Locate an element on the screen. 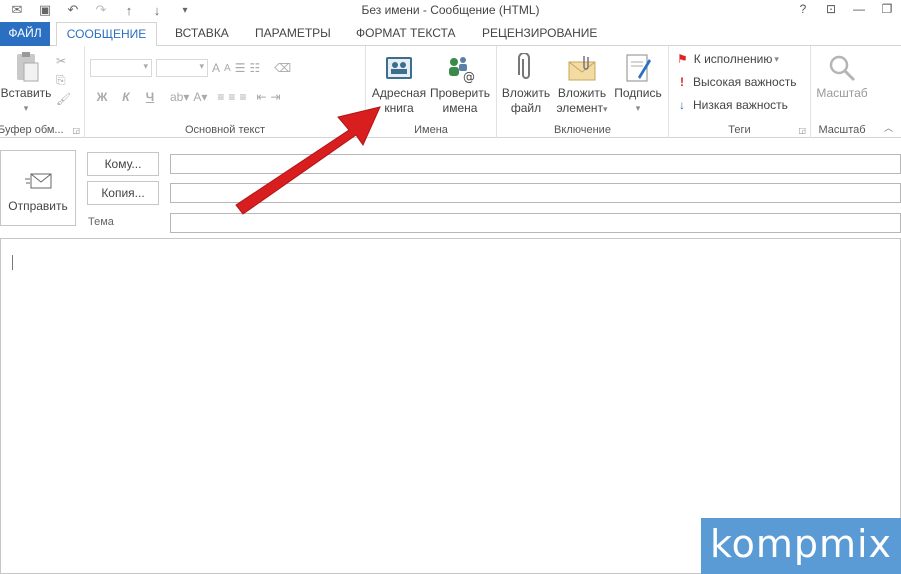 The image size is (901, 574). signature-button: Подпись ▾ is located at coordinates (638, 83).